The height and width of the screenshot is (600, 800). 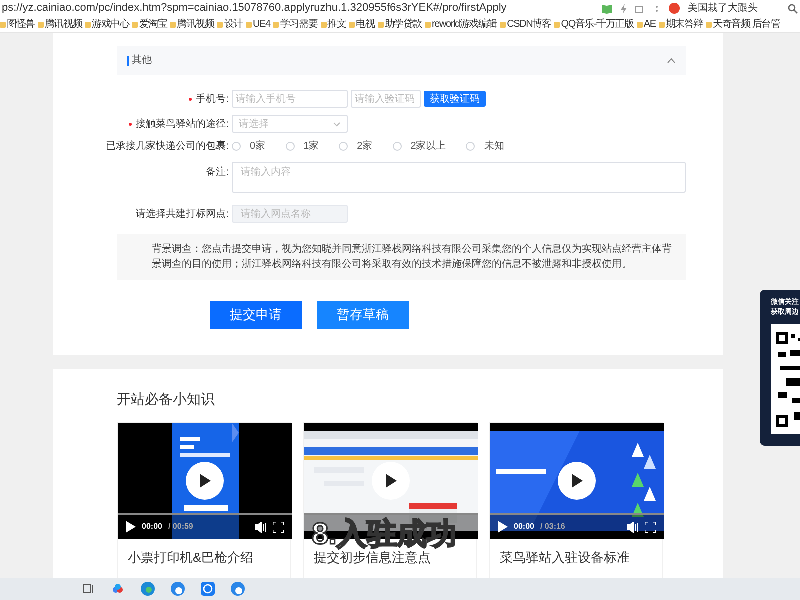 What do you see at coordinates (256, 315) in the screenshot?
I see `submit-button: 提交申请` at bounding box center [256, 315].